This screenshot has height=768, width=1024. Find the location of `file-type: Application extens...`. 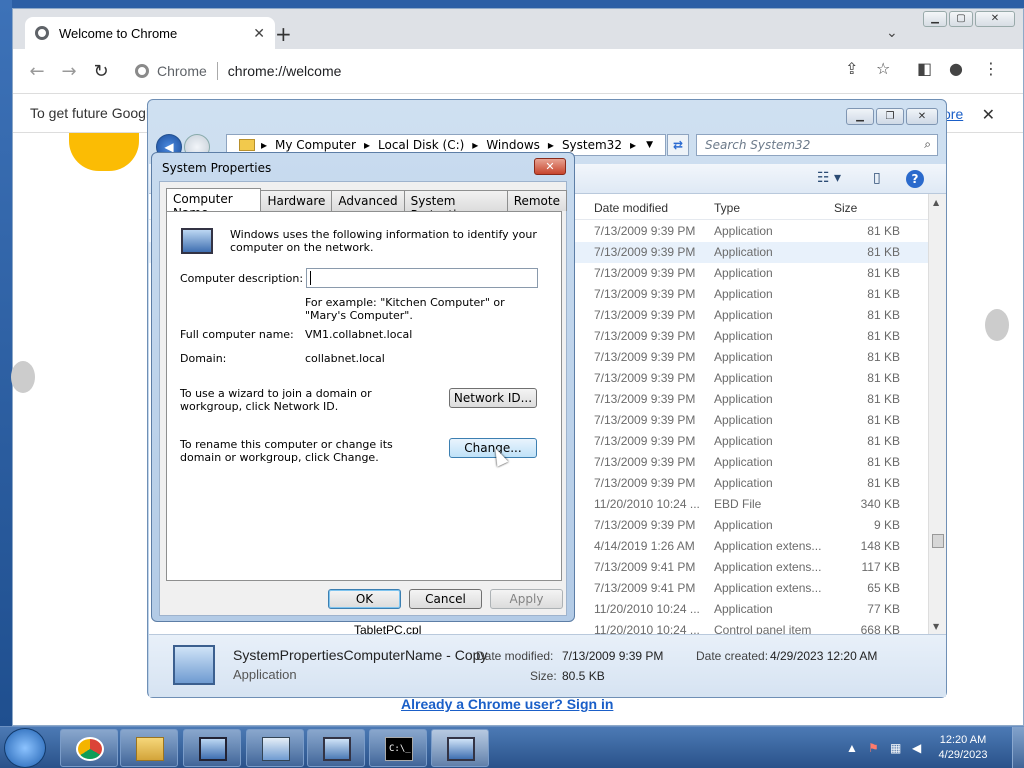

file-type: Application extens... is located at coordinates (768, 567).